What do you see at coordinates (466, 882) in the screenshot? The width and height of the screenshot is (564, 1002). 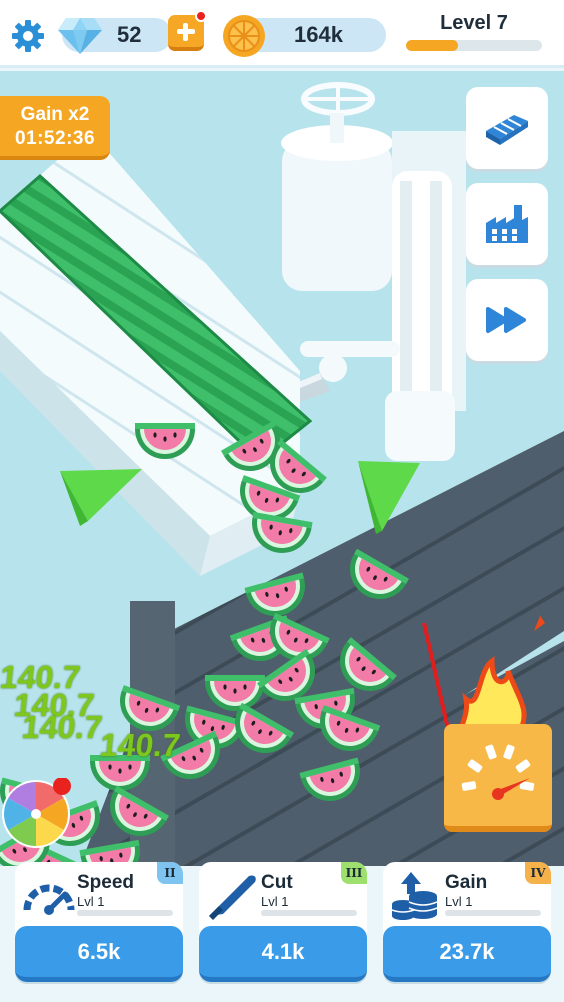 I see `upgrade-title: Gain` at bounding box center [466, 882].